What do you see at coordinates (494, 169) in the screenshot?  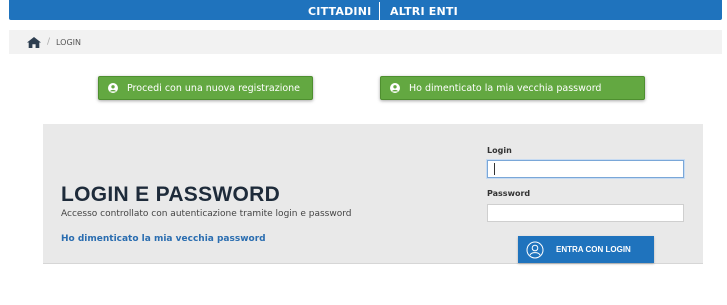 I see `text-cursor` at bounding box center [494, 169].